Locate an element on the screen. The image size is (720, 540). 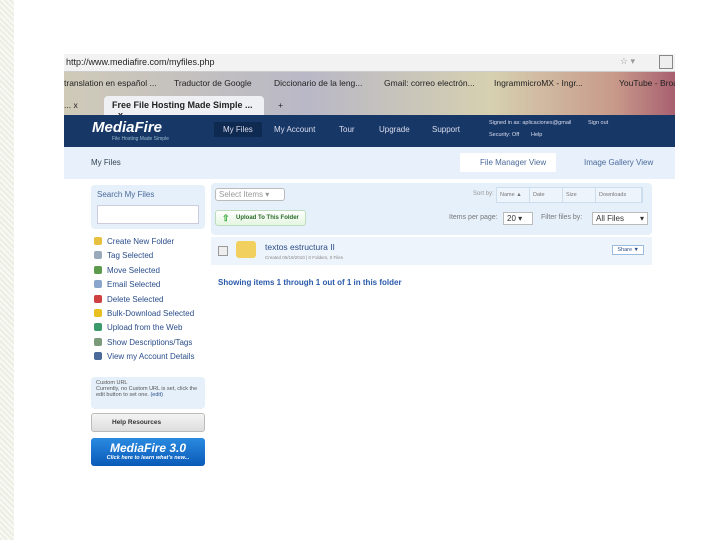
sidebar-action: Bulk-Download Selected is located at coordinates (144, 313).